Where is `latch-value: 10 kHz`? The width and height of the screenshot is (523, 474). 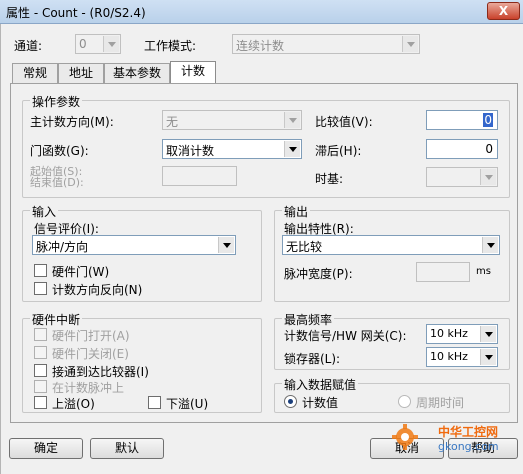 latch-value: 10 kHz is located at coordinates (449, 356).